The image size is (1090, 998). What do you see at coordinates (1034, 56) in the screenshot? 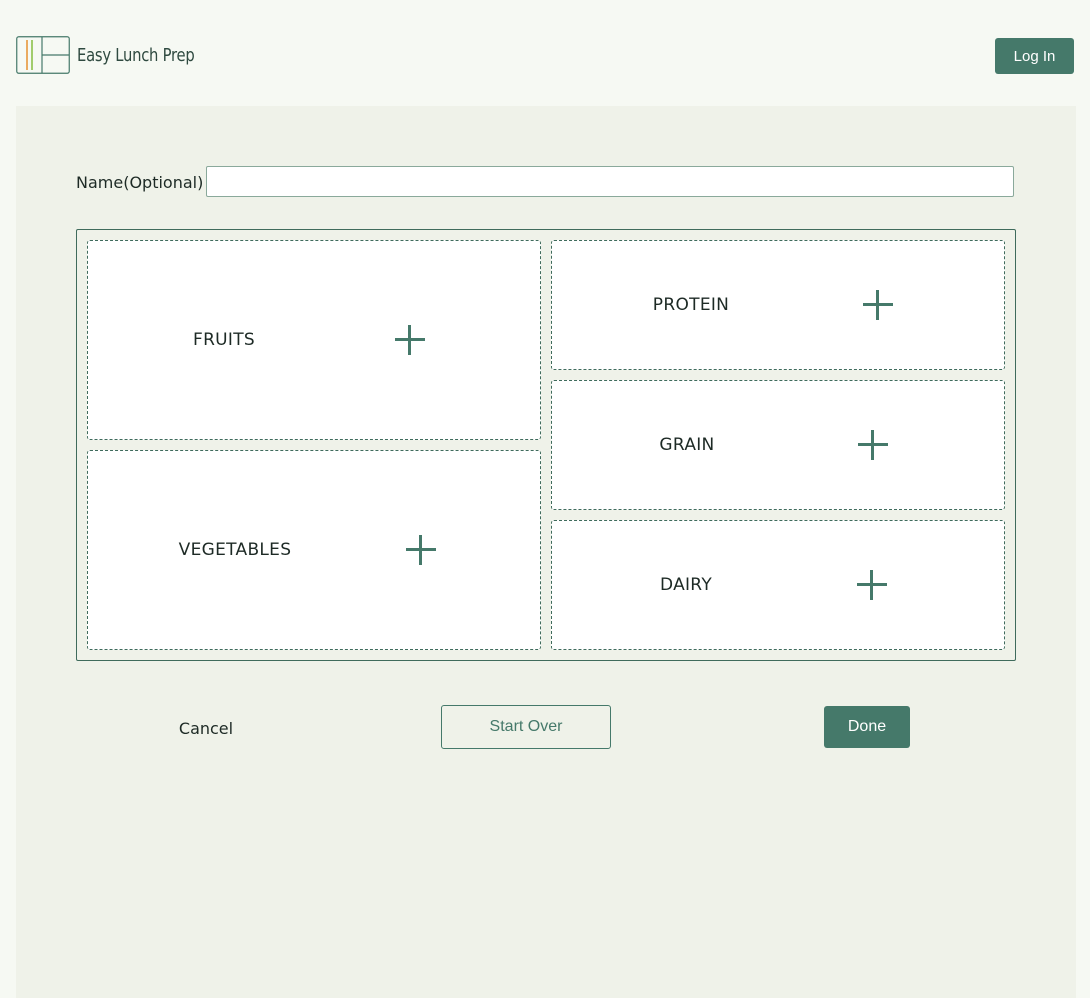
I see `login-button: Log In` at bounding box center [1034, 56].